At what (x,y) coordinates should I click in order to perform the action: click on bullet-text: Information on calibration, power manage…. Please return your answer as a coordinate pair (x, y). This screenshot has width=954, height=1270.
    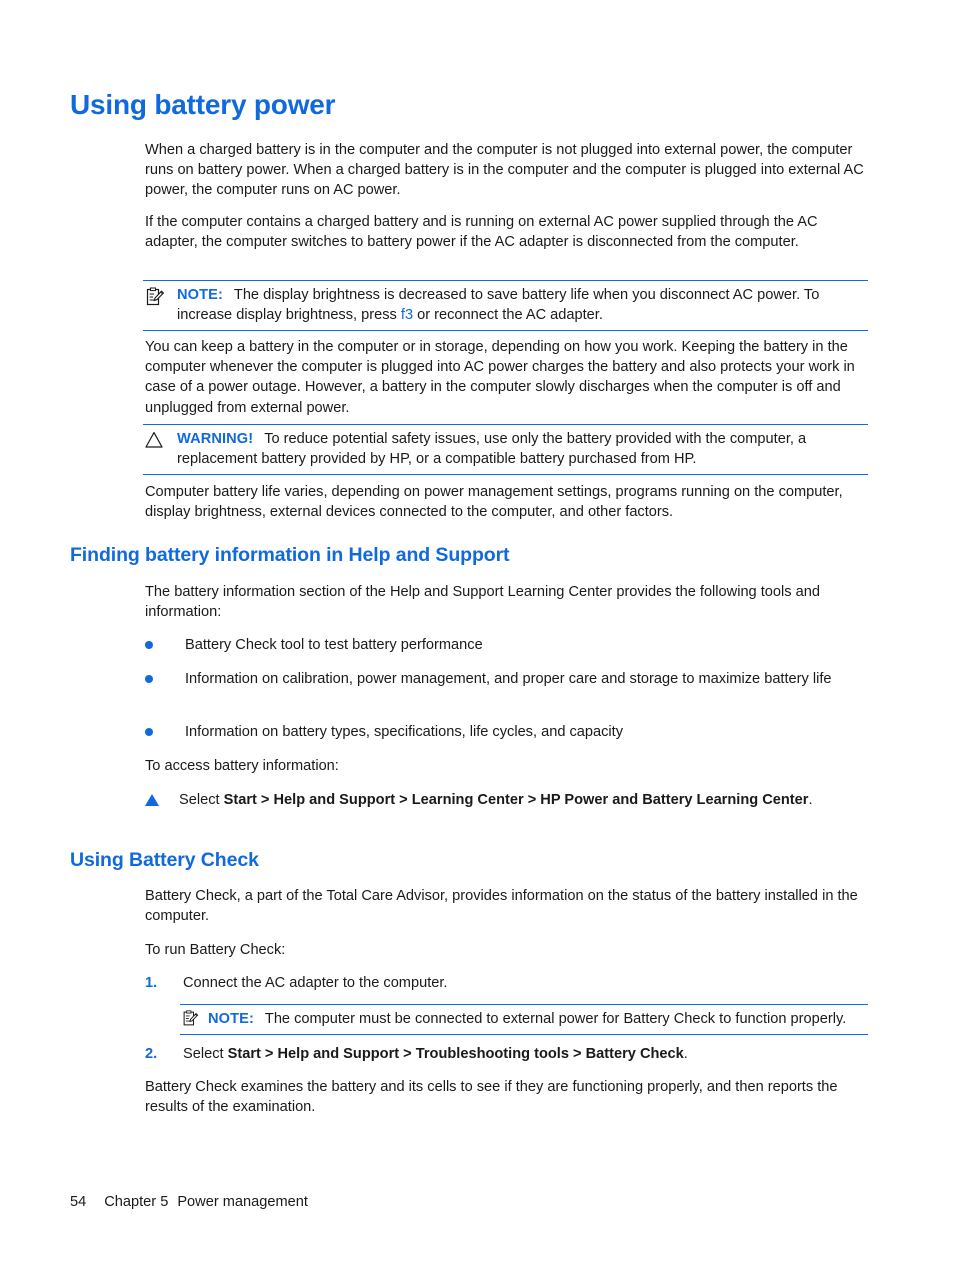
    Looking at the image, I should click on (508, 679).